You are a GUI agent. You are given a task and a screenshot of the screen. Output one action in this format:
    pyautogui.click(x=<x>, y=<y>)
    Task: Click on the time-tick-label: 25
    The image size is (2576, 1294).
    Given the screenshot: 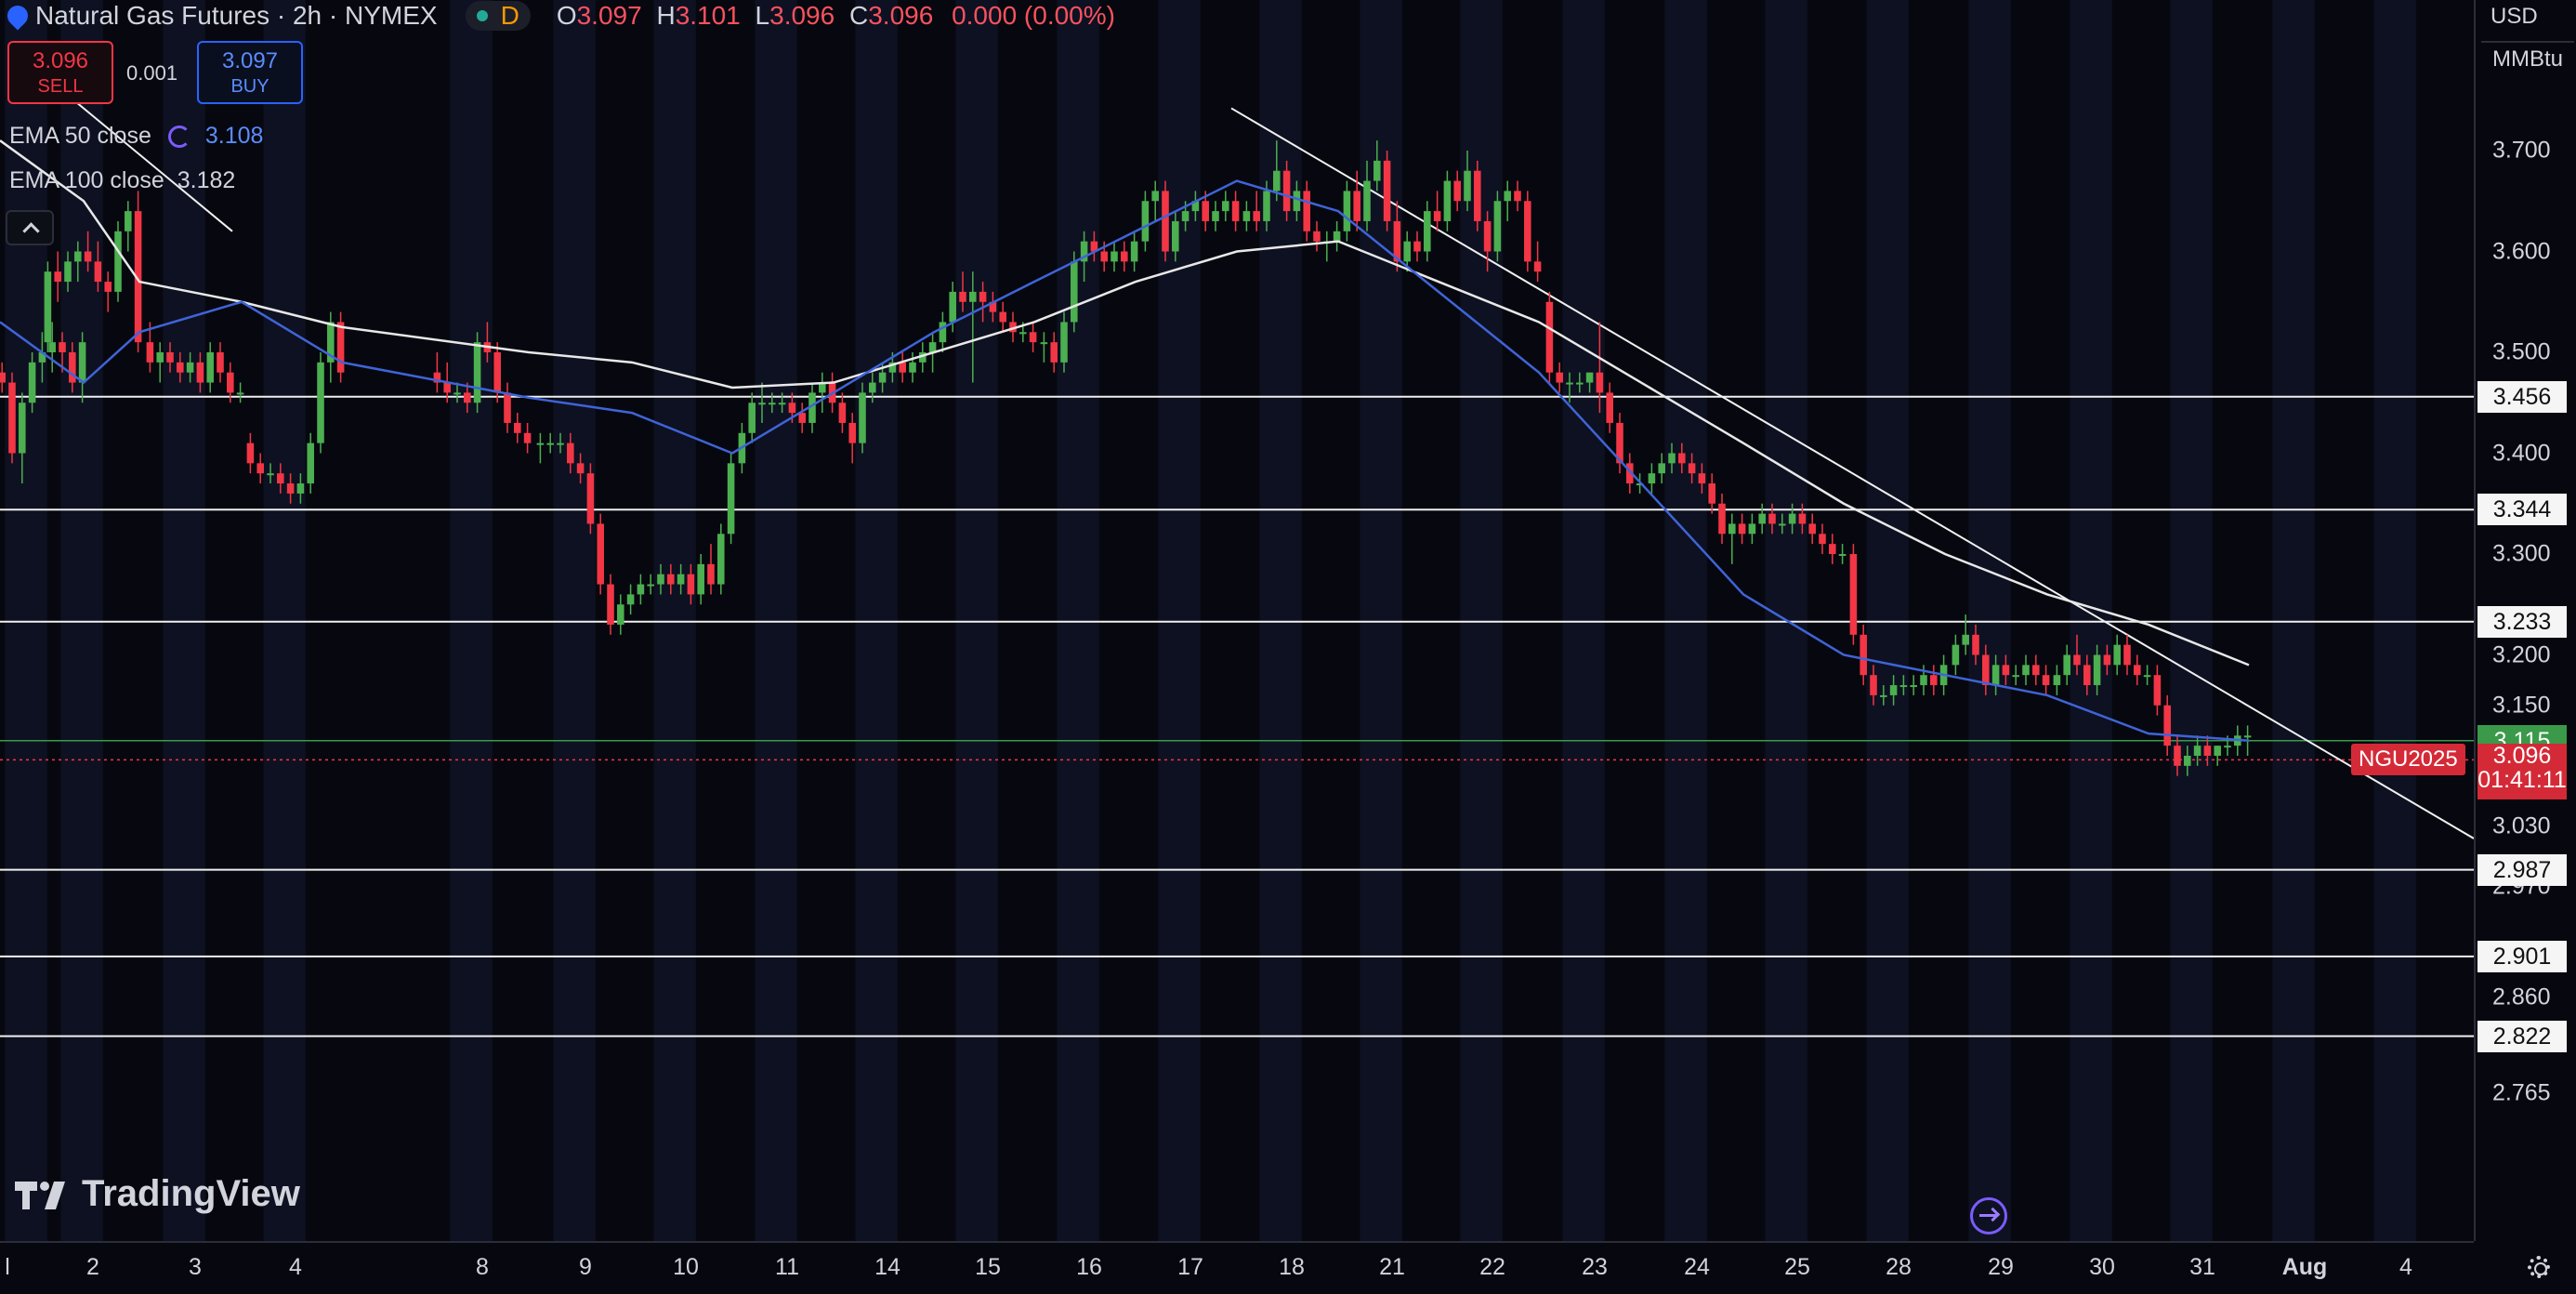 What is the action you would take?
    pyautogui.click(x=1797, y=1267)
    